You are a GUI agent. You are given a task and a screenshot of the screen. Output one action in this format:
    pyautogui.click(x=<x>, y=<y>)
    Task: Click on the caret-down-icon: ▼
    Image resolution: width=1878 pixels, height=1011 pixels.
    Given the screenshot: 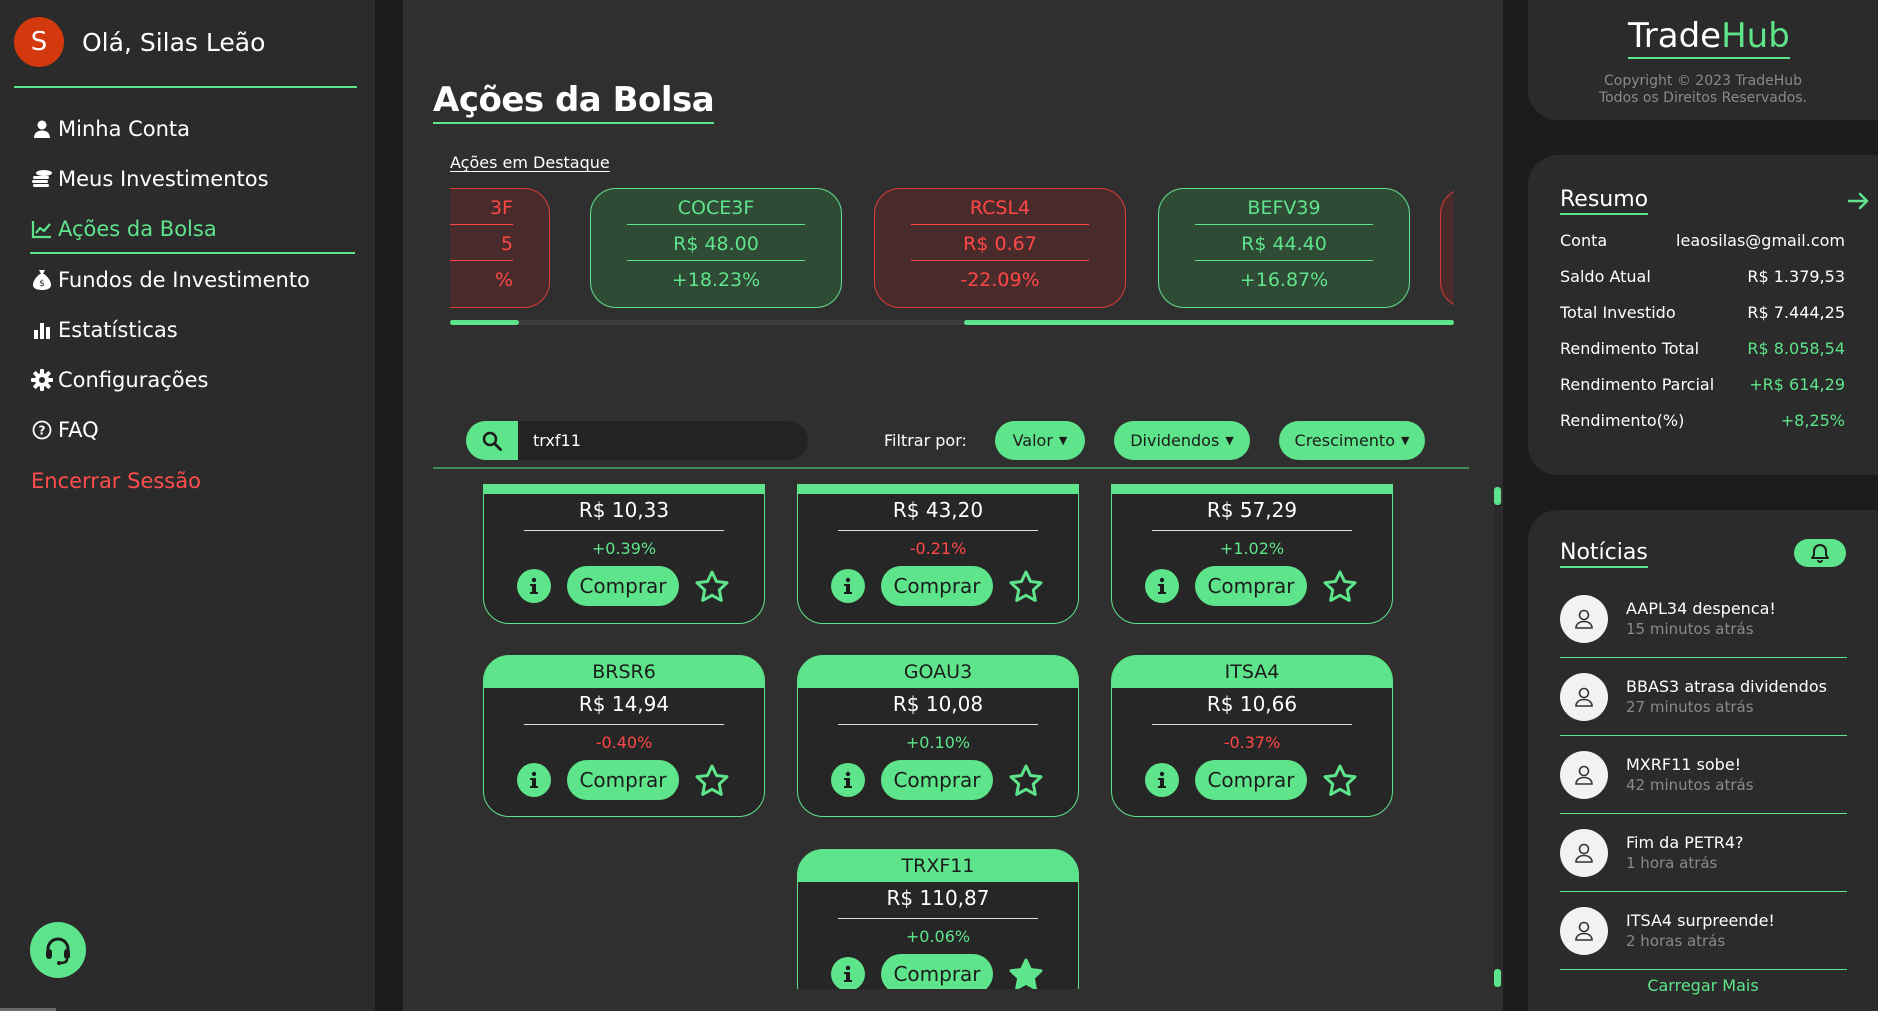 What is the action you would take?
    pyautogui.click(x=1405, y=440)
    